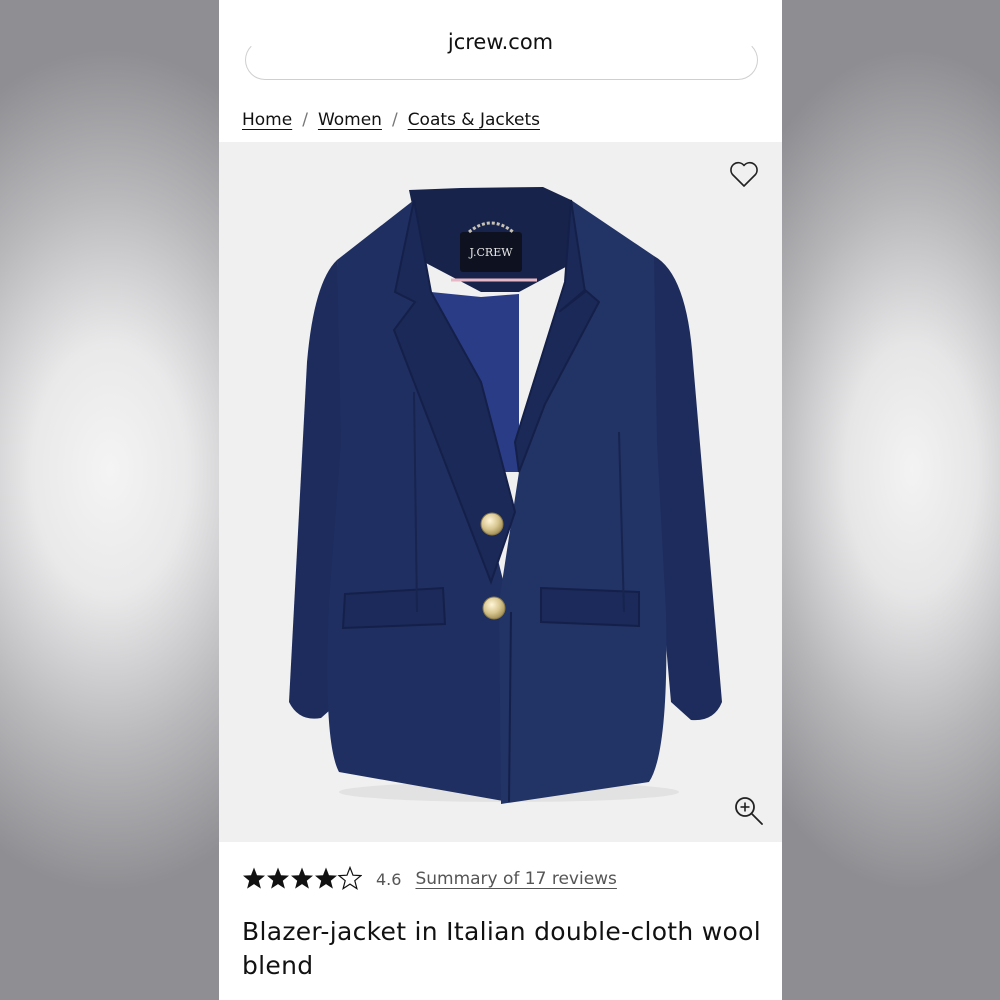 The height and width of the screenshot is (1000, 1000). I want to click on breadcrumb-home: Home, so click(267, 120).